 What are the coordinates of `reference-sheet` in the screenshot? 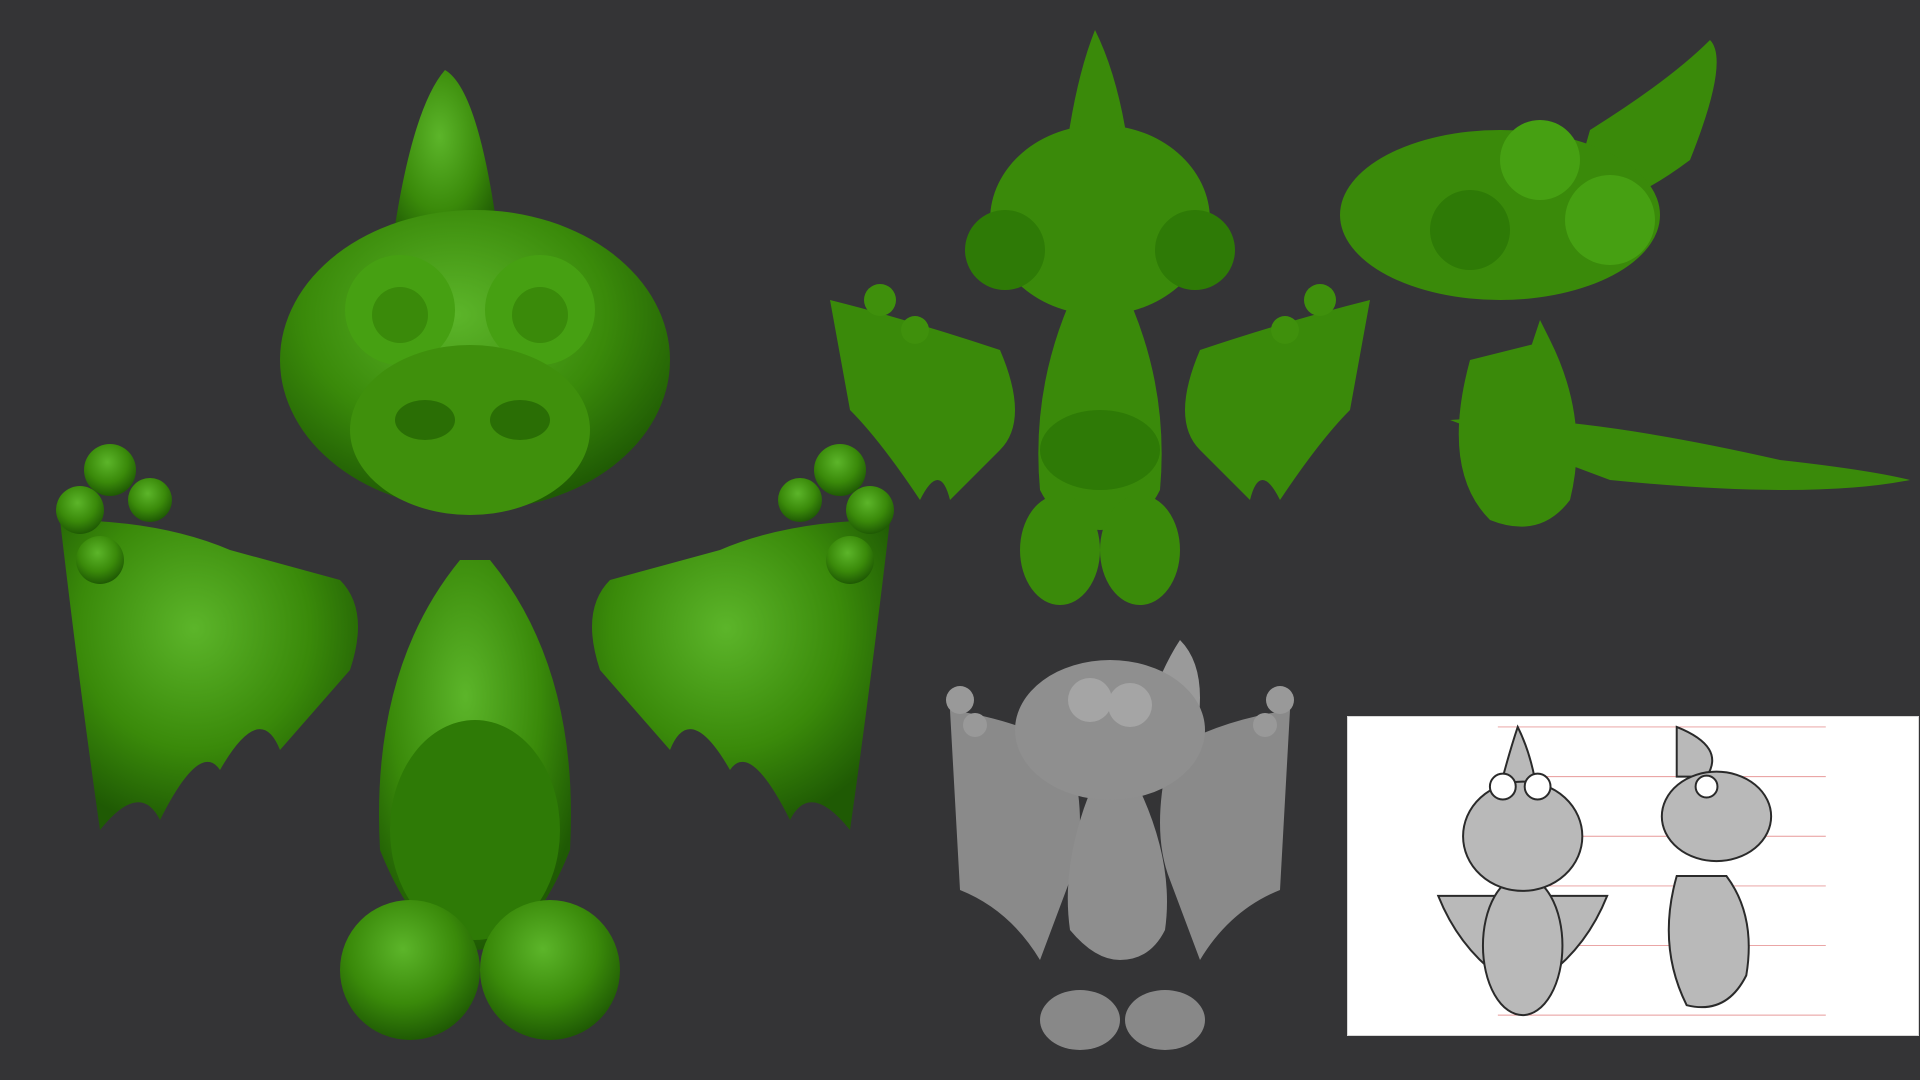 It's located at (1633, 876).